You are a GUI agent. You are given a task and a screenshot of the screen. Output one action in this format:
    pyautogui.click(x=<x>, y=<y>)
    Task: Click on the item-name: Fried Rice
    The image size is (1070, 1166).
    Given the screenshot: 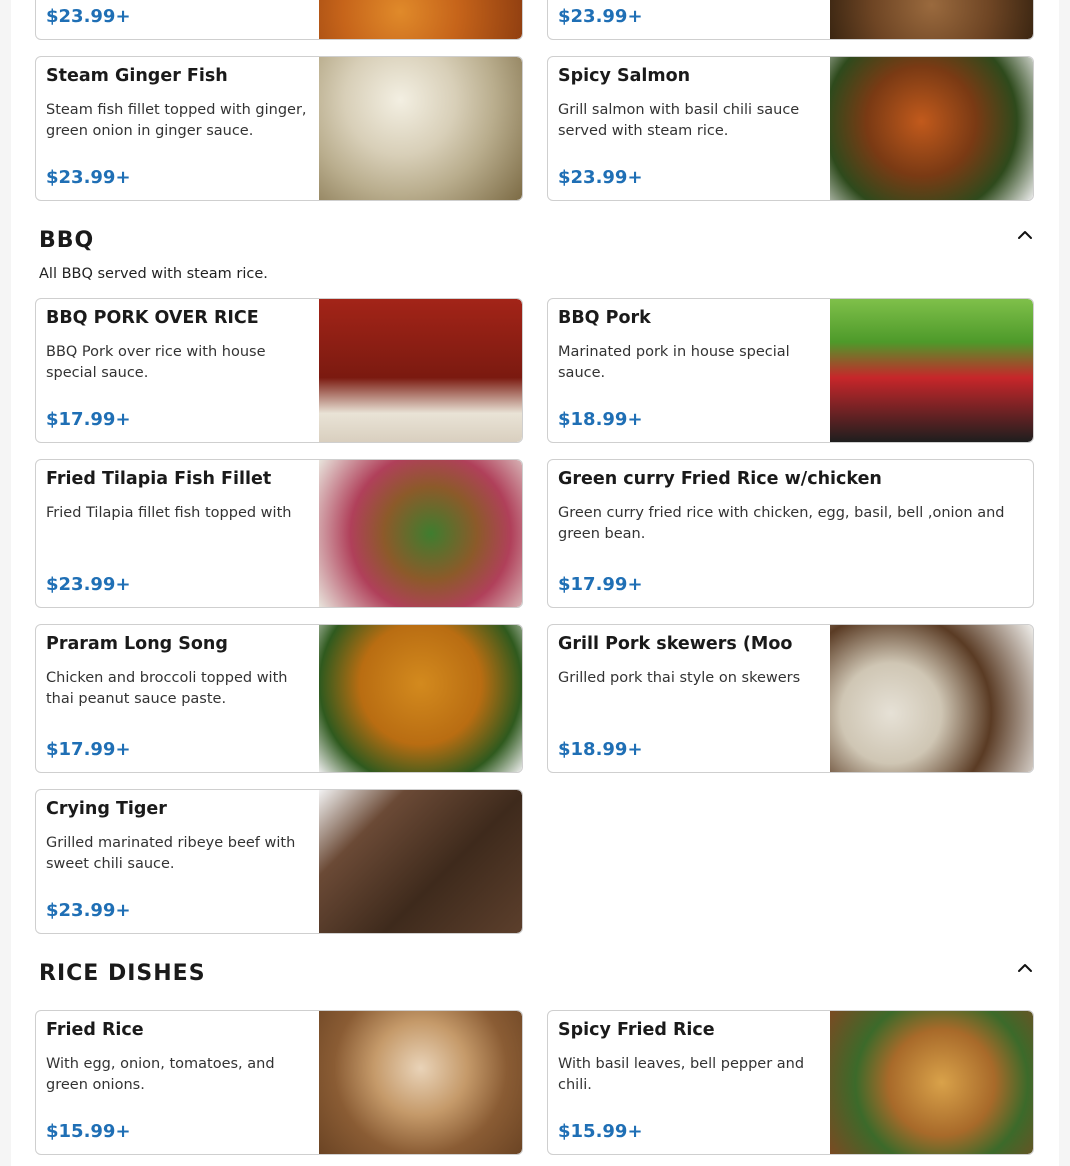 What is the action you would take?
    pyautogui.click(x=95, y=1030)
    